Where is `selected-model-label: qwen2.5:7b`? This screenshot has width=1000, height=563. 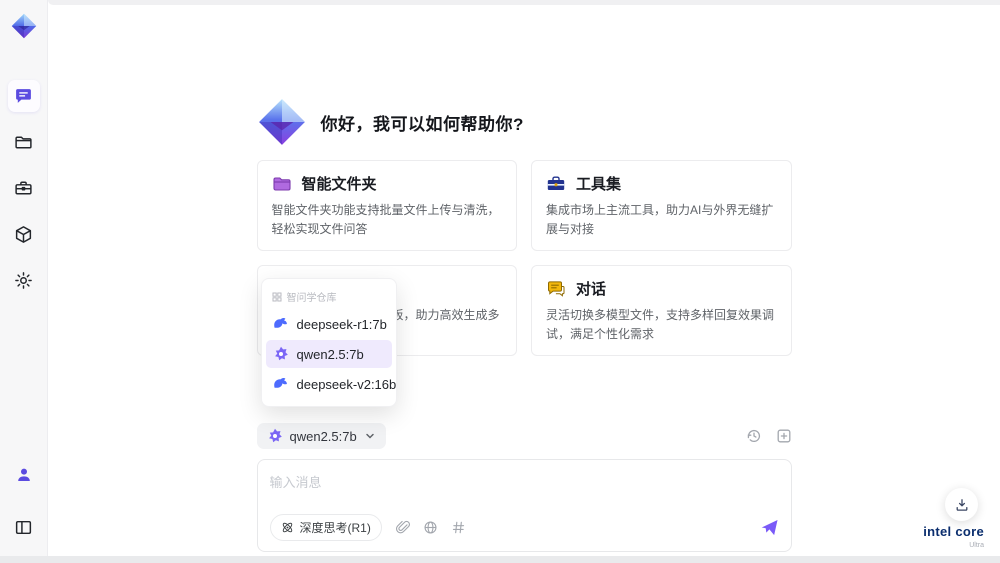 selected-model-label: qwen2.5:7b is located at coordinates (323, 436).